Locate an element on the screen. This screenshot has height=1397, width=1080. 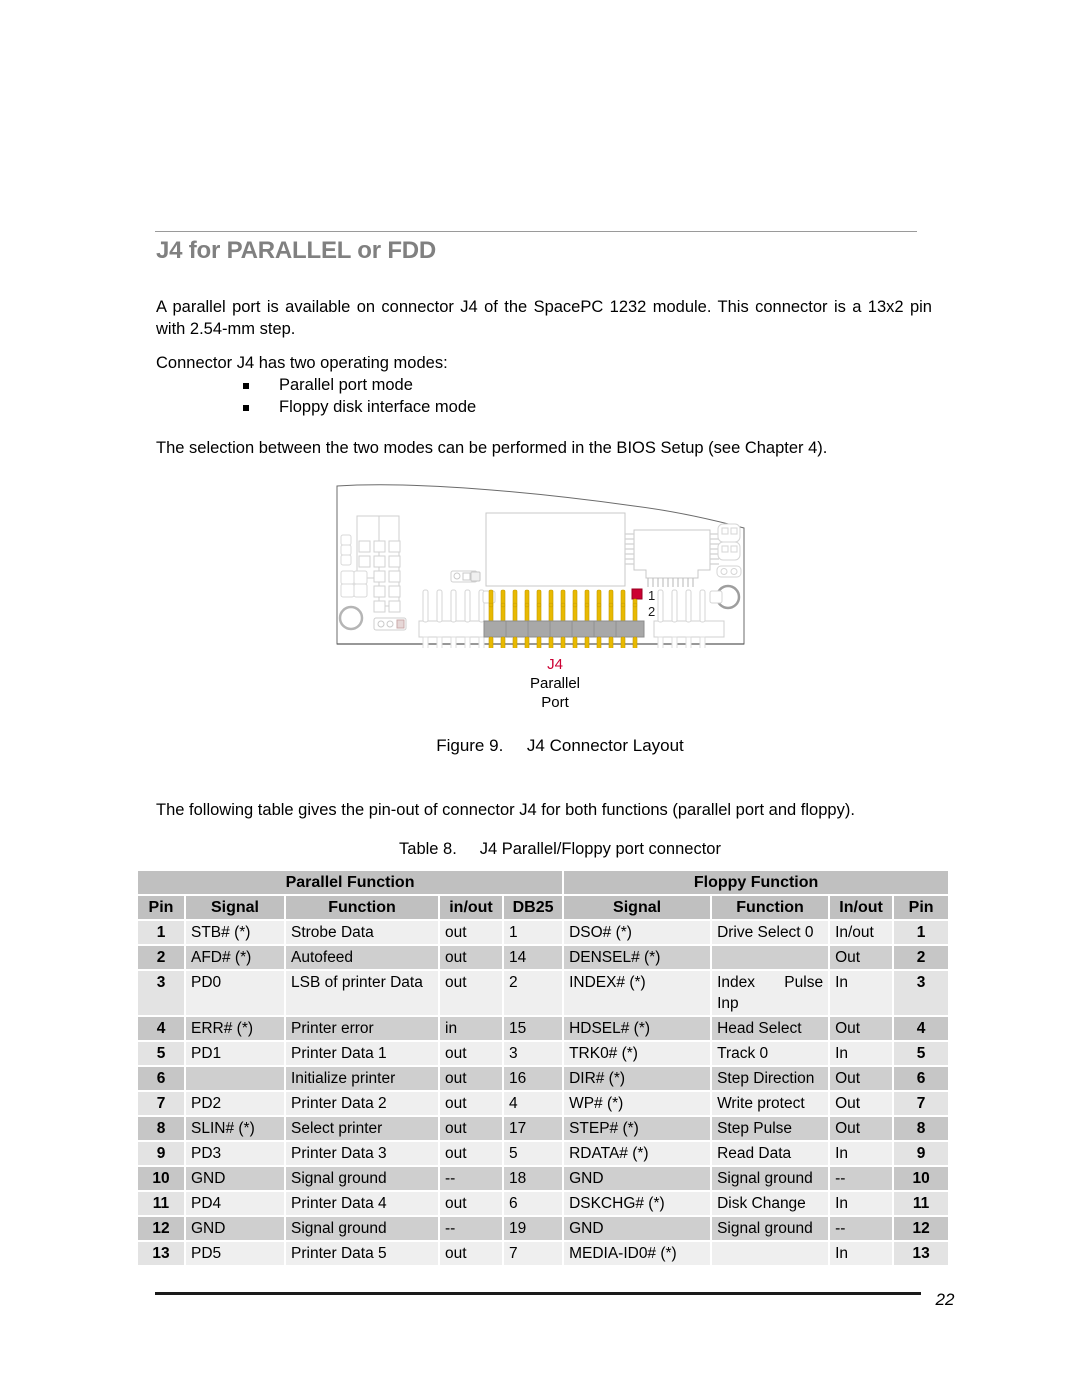
cell-signal-left: PD0 is located at coordinates (235, 993).